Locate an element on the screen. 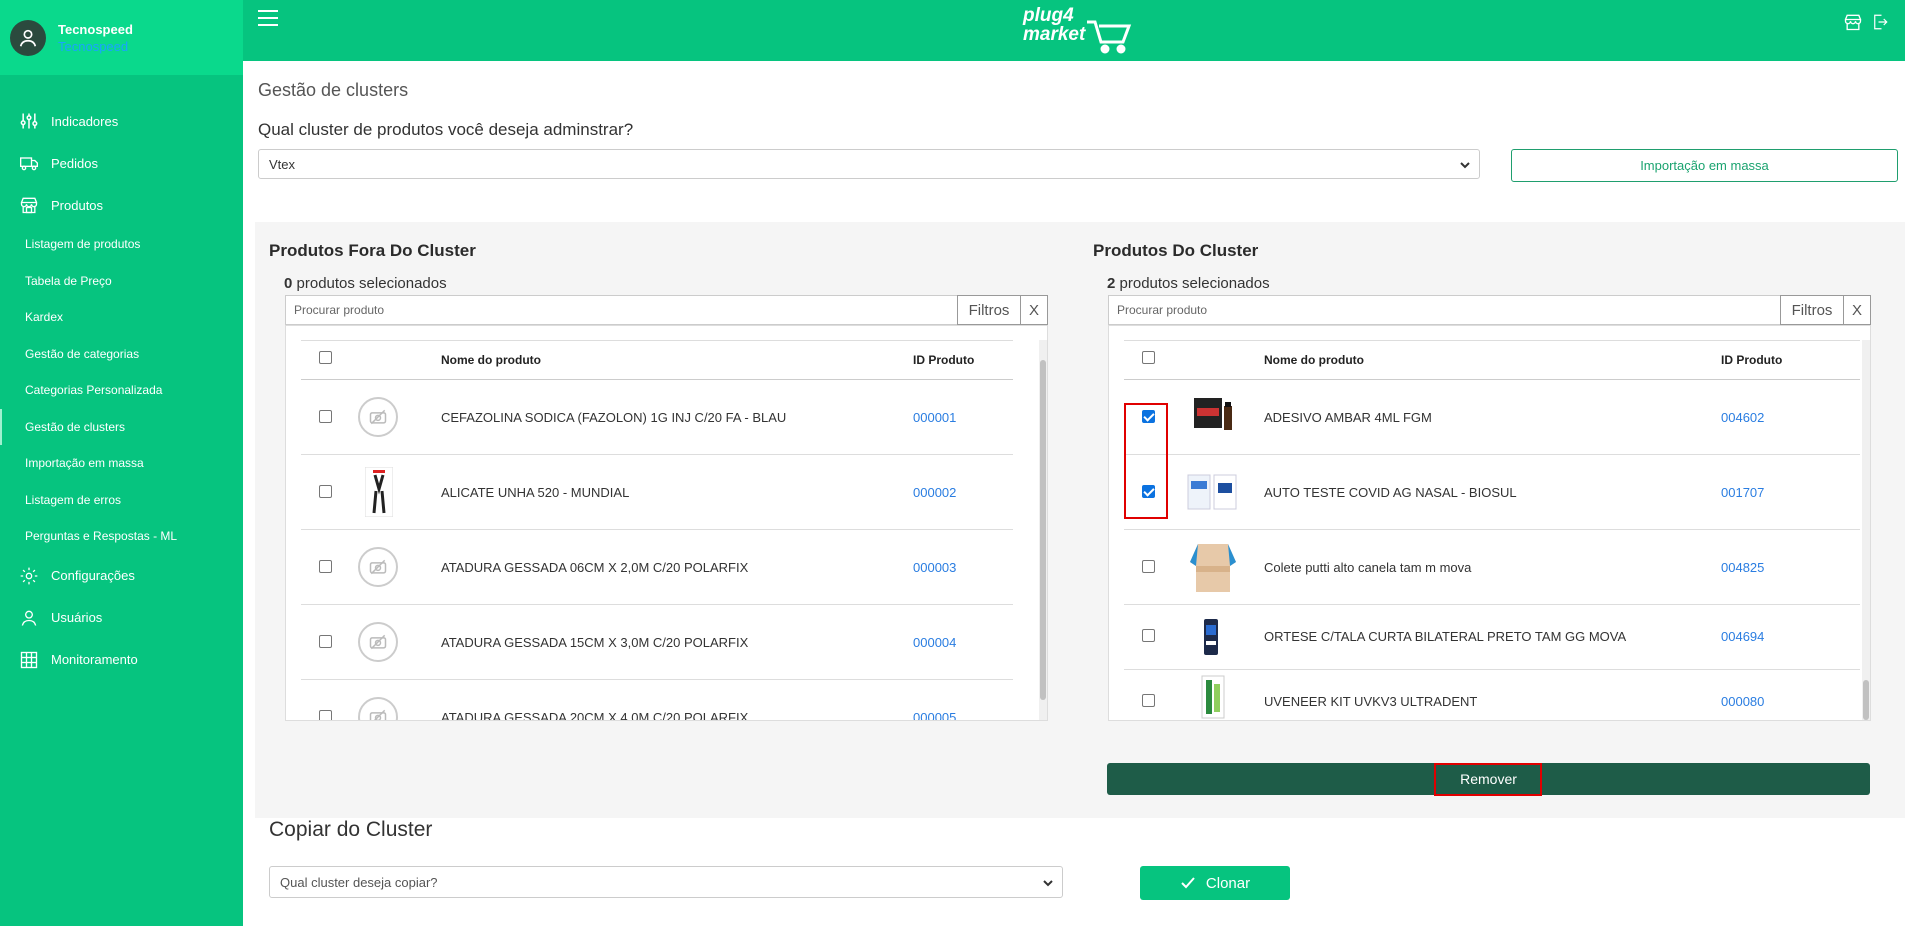 Image resolution: width=1905 pixels, height=926 pixels. left-col-id: ID Produto is located at coordinates (944, 360).